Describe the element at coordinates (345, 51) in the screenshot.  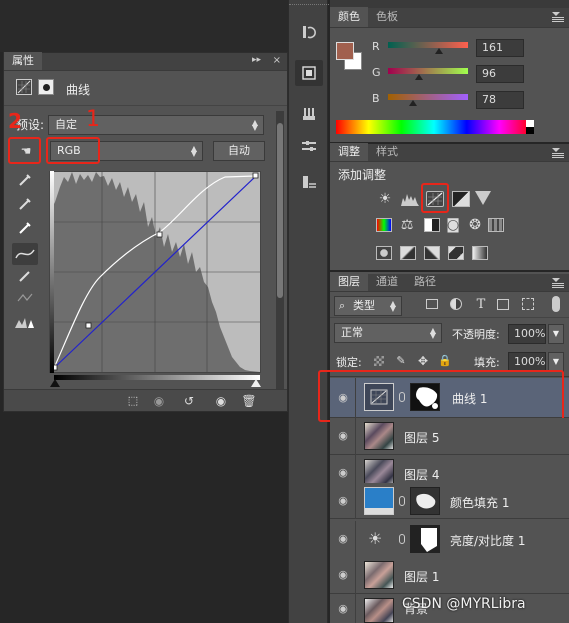
I see `foreground-color-swatch` at that location.